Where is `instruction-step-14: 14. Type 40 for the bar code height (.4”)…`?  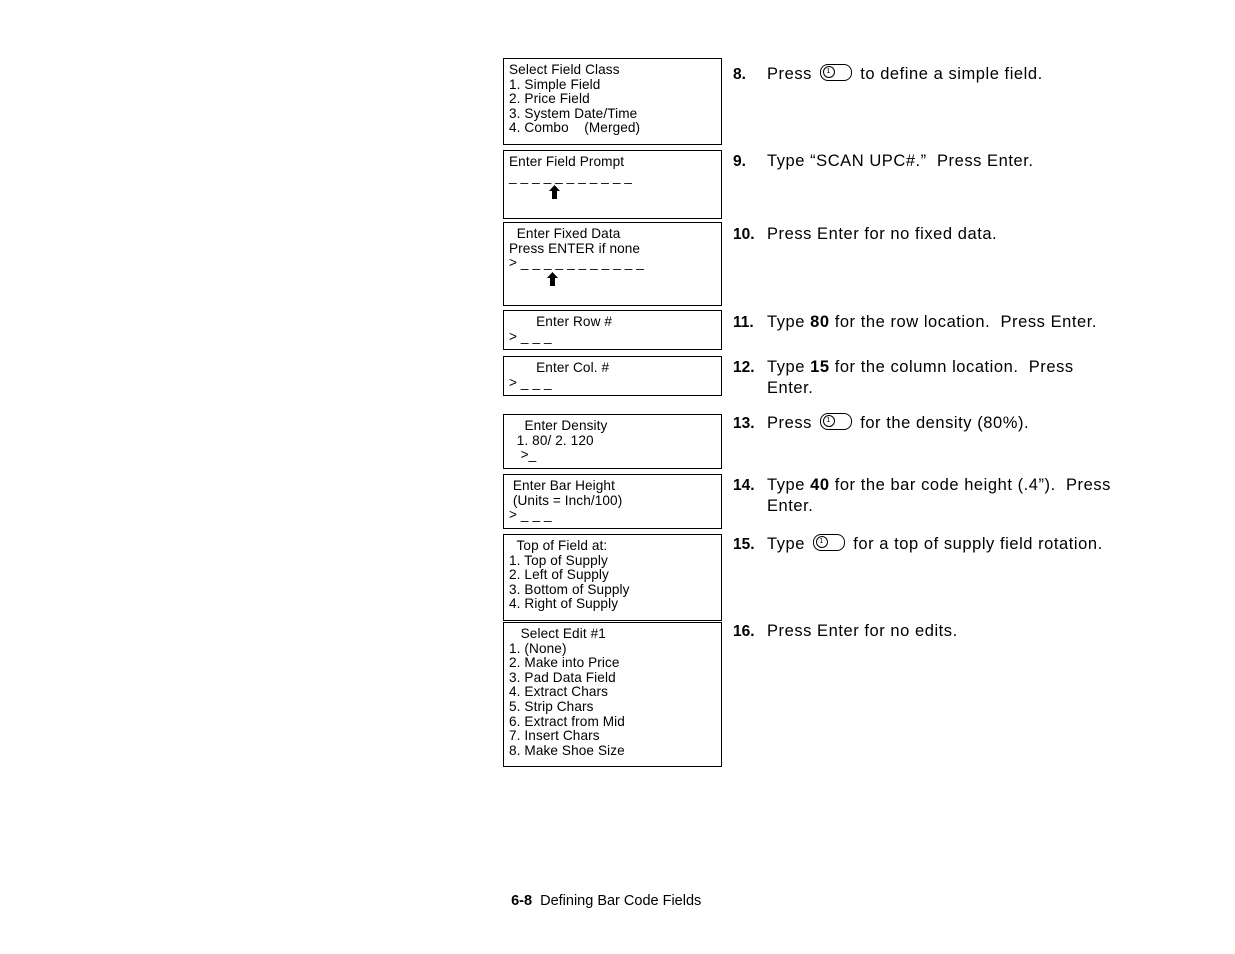
instruction-step-14: 14. Type 40 for the bar code height (.4”)… is located at coordinates (958, 496).